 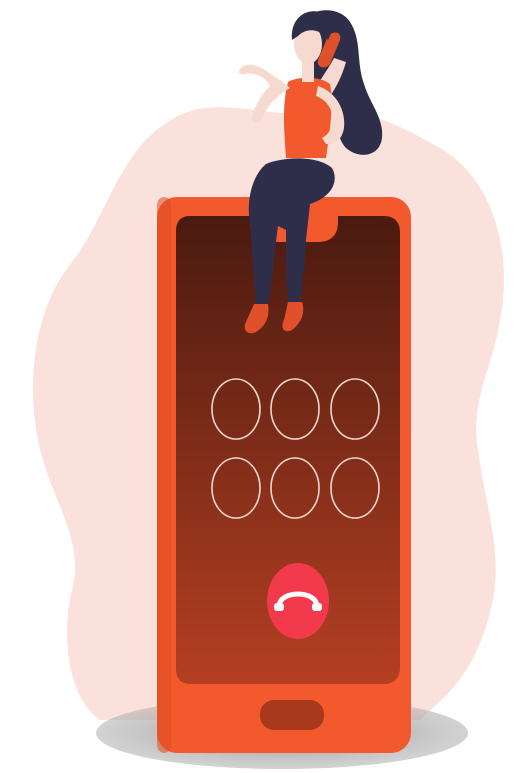 I want to click on neck, so click(x=308, y=71).